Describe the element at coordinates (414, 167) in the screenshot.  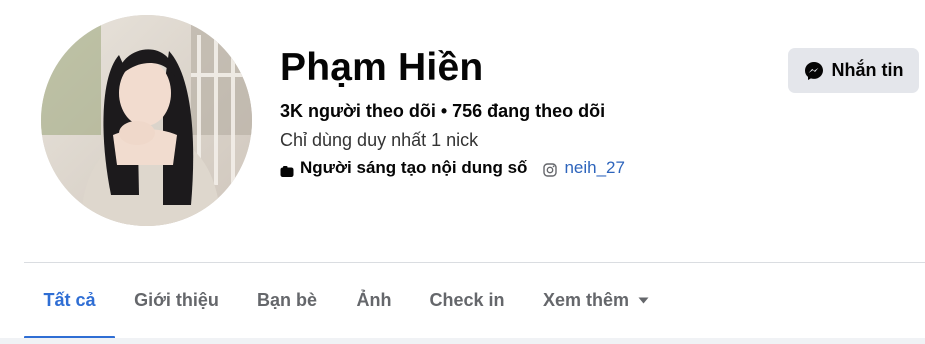
I see `creator-category: Người sáng tạo nội dung số` at that location.